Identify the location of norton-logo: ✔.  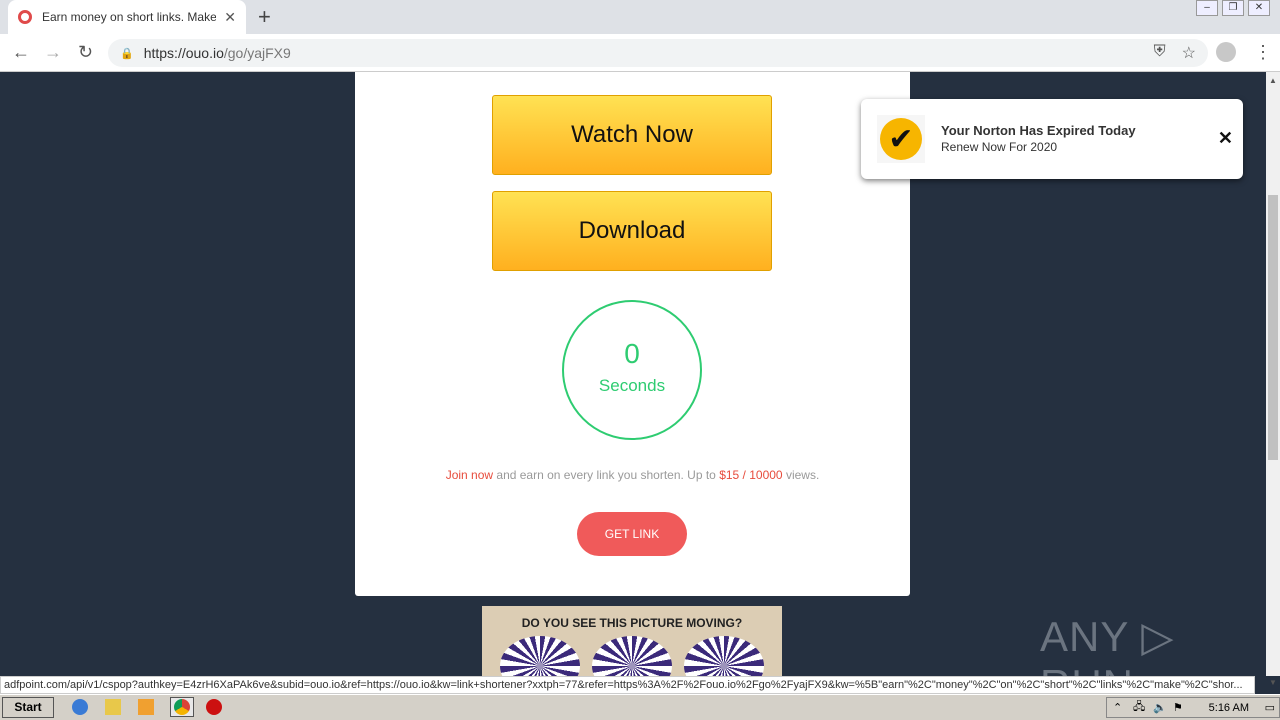
(901, 139).